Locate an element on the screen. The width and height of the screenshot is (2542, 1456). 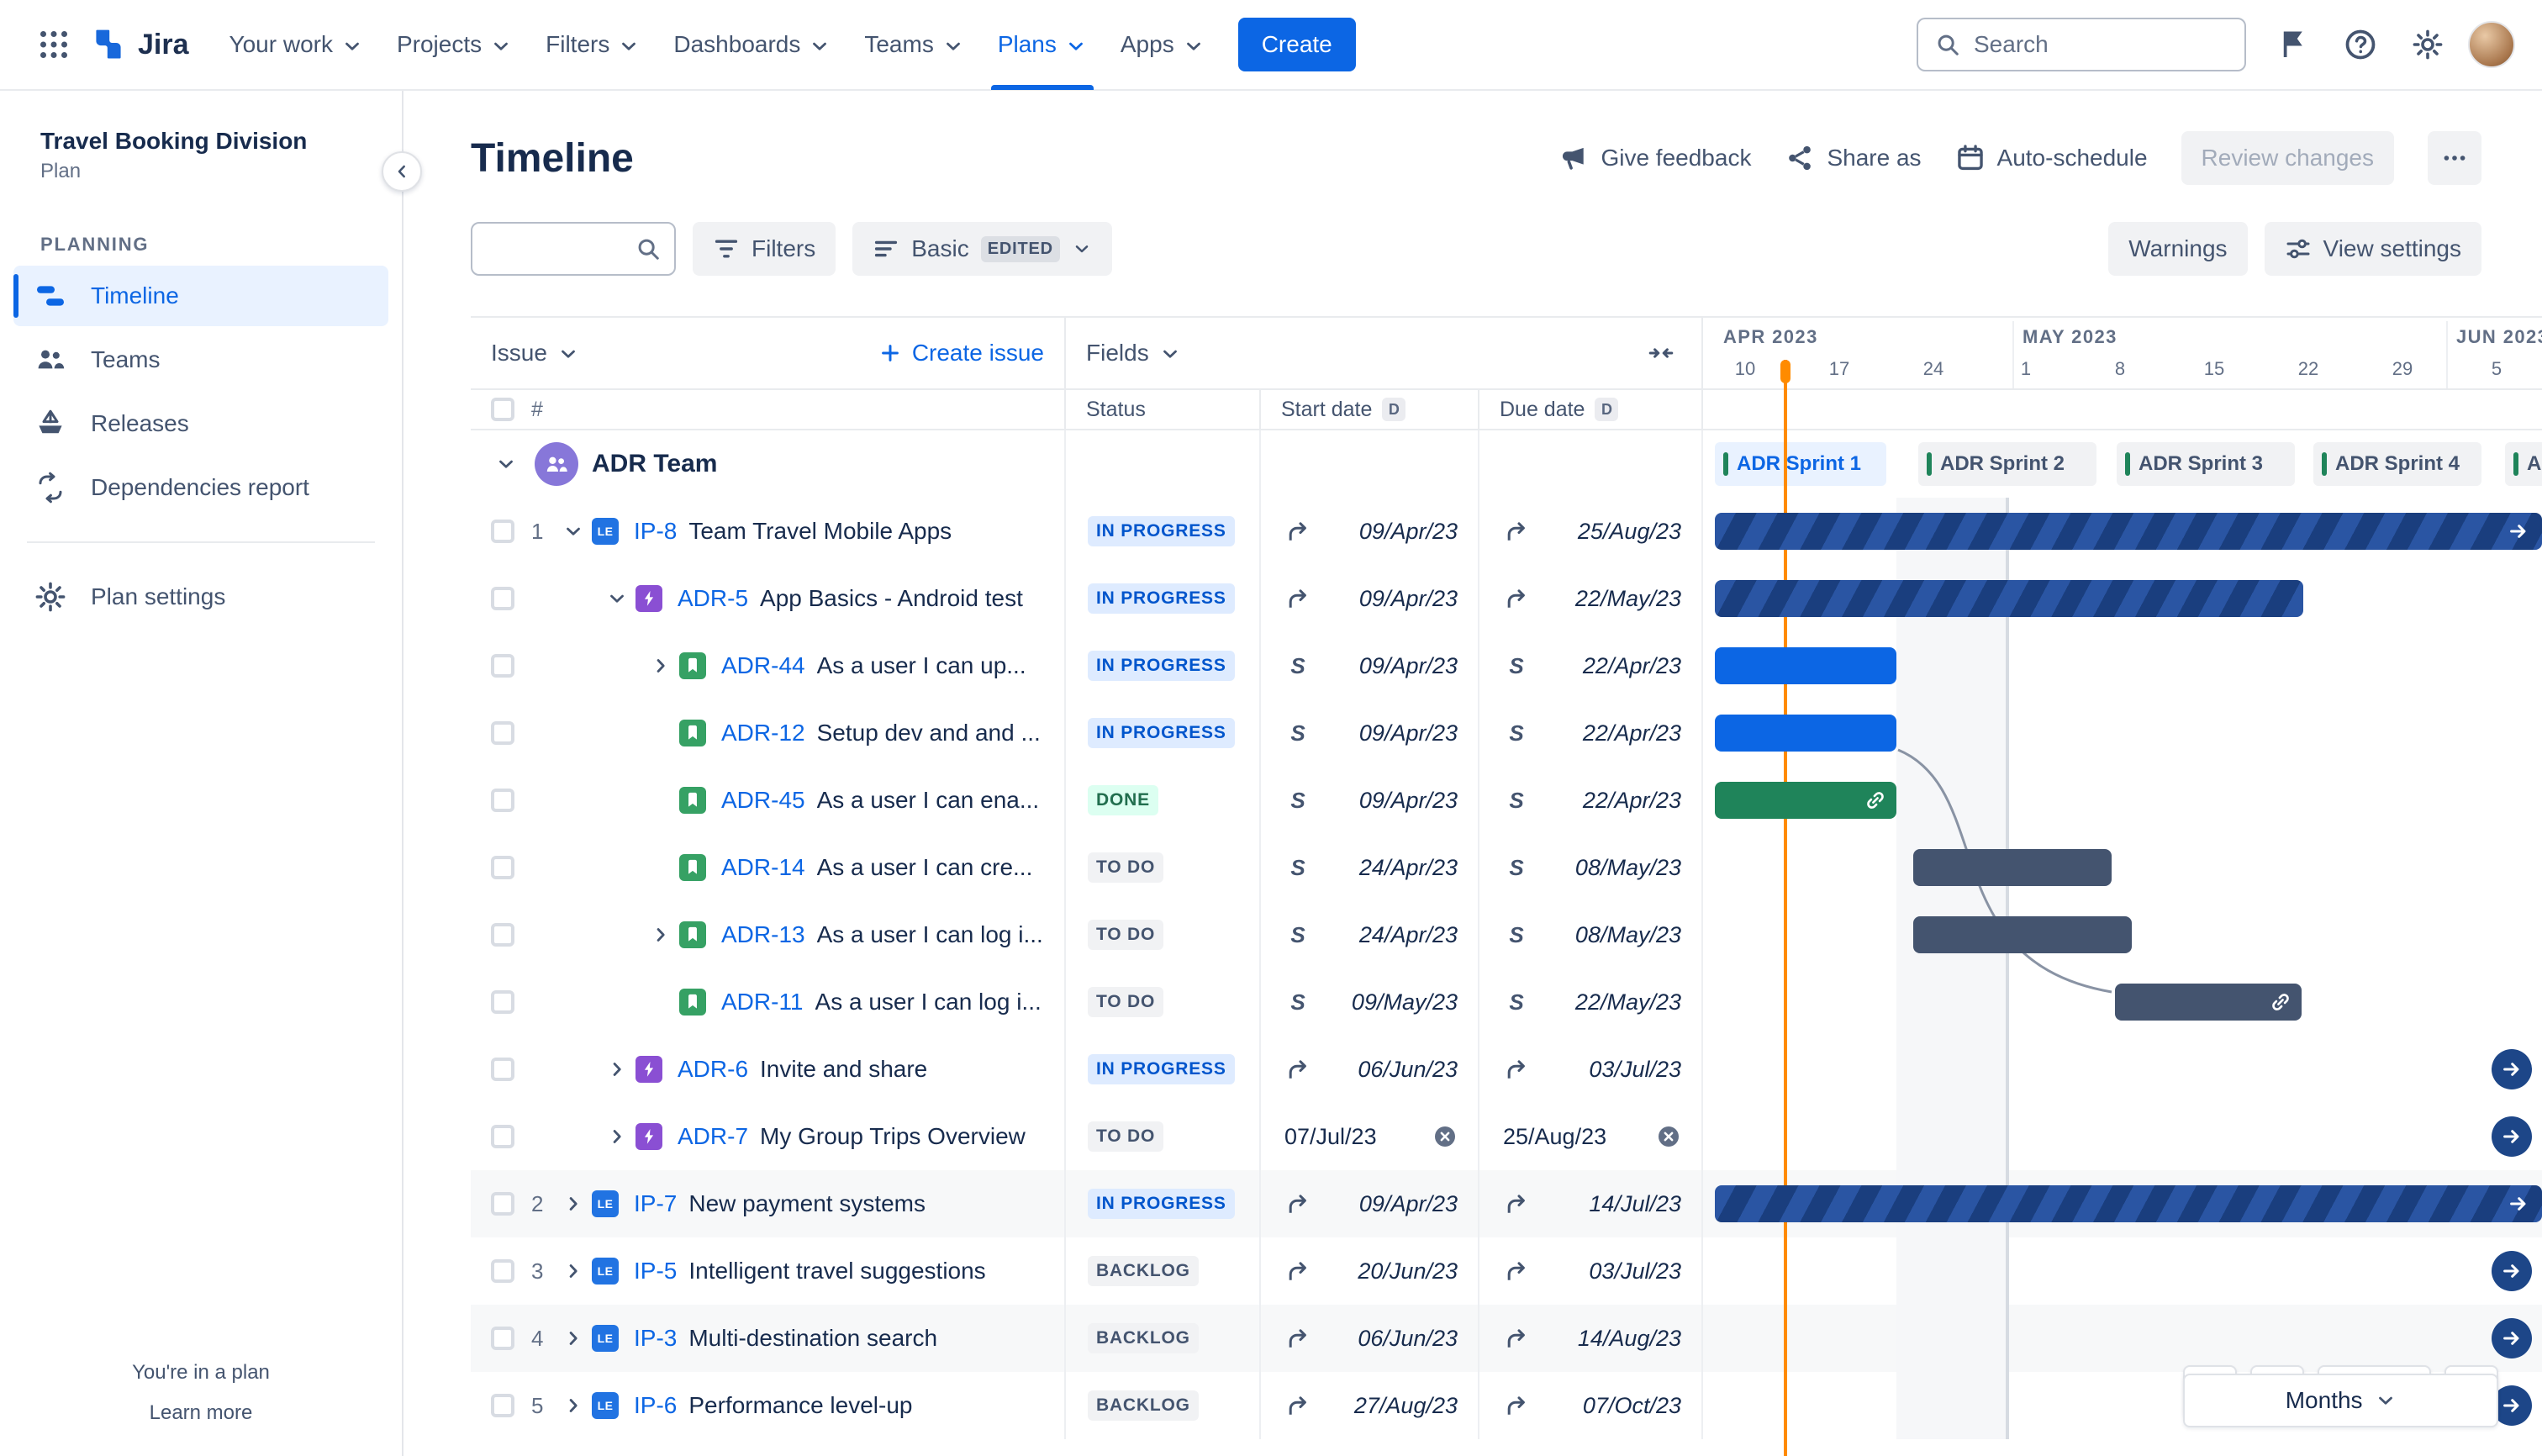
view-settings-button: View settings is located at coordinates (2372, 249).